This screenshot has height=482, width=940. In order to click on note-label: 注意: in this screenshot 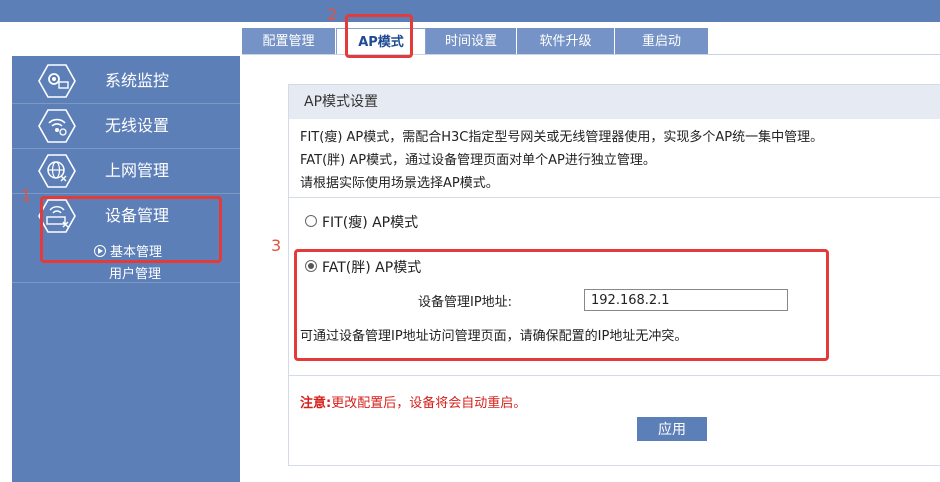, I will do `click(316, 403)`.